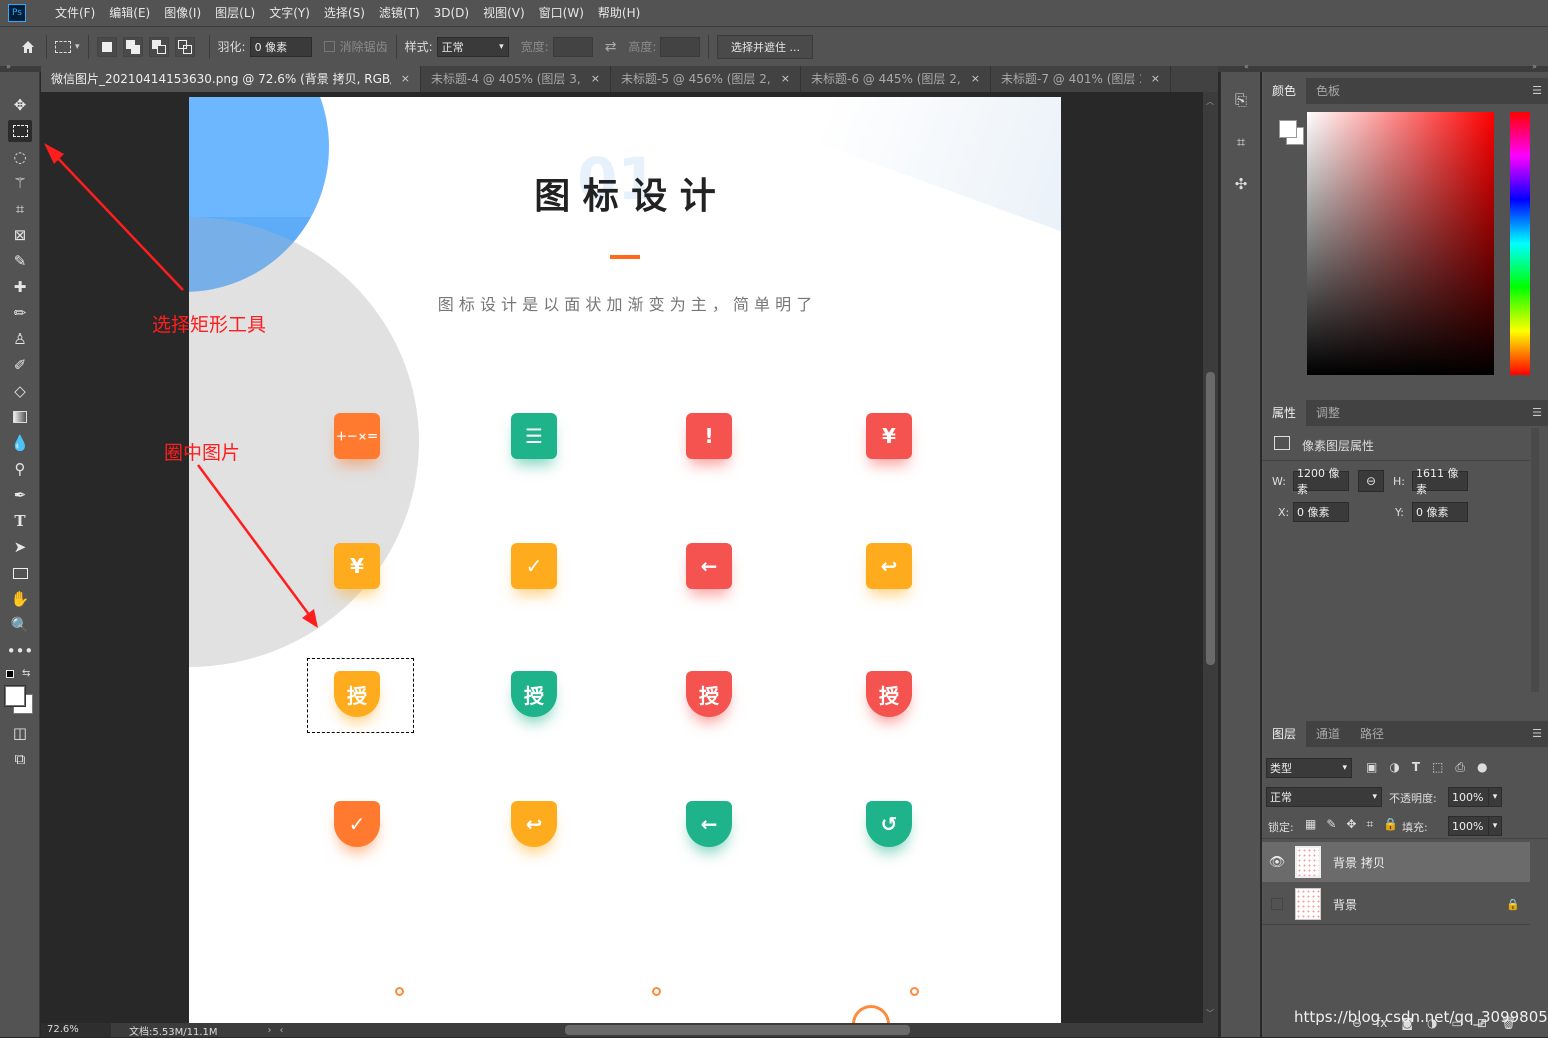 This screenshot has width=1548, height=1038. Describe the element at coordinates (1371, 767) in the screenshot. I see `filter-pixel-icon: ▣` at that location.